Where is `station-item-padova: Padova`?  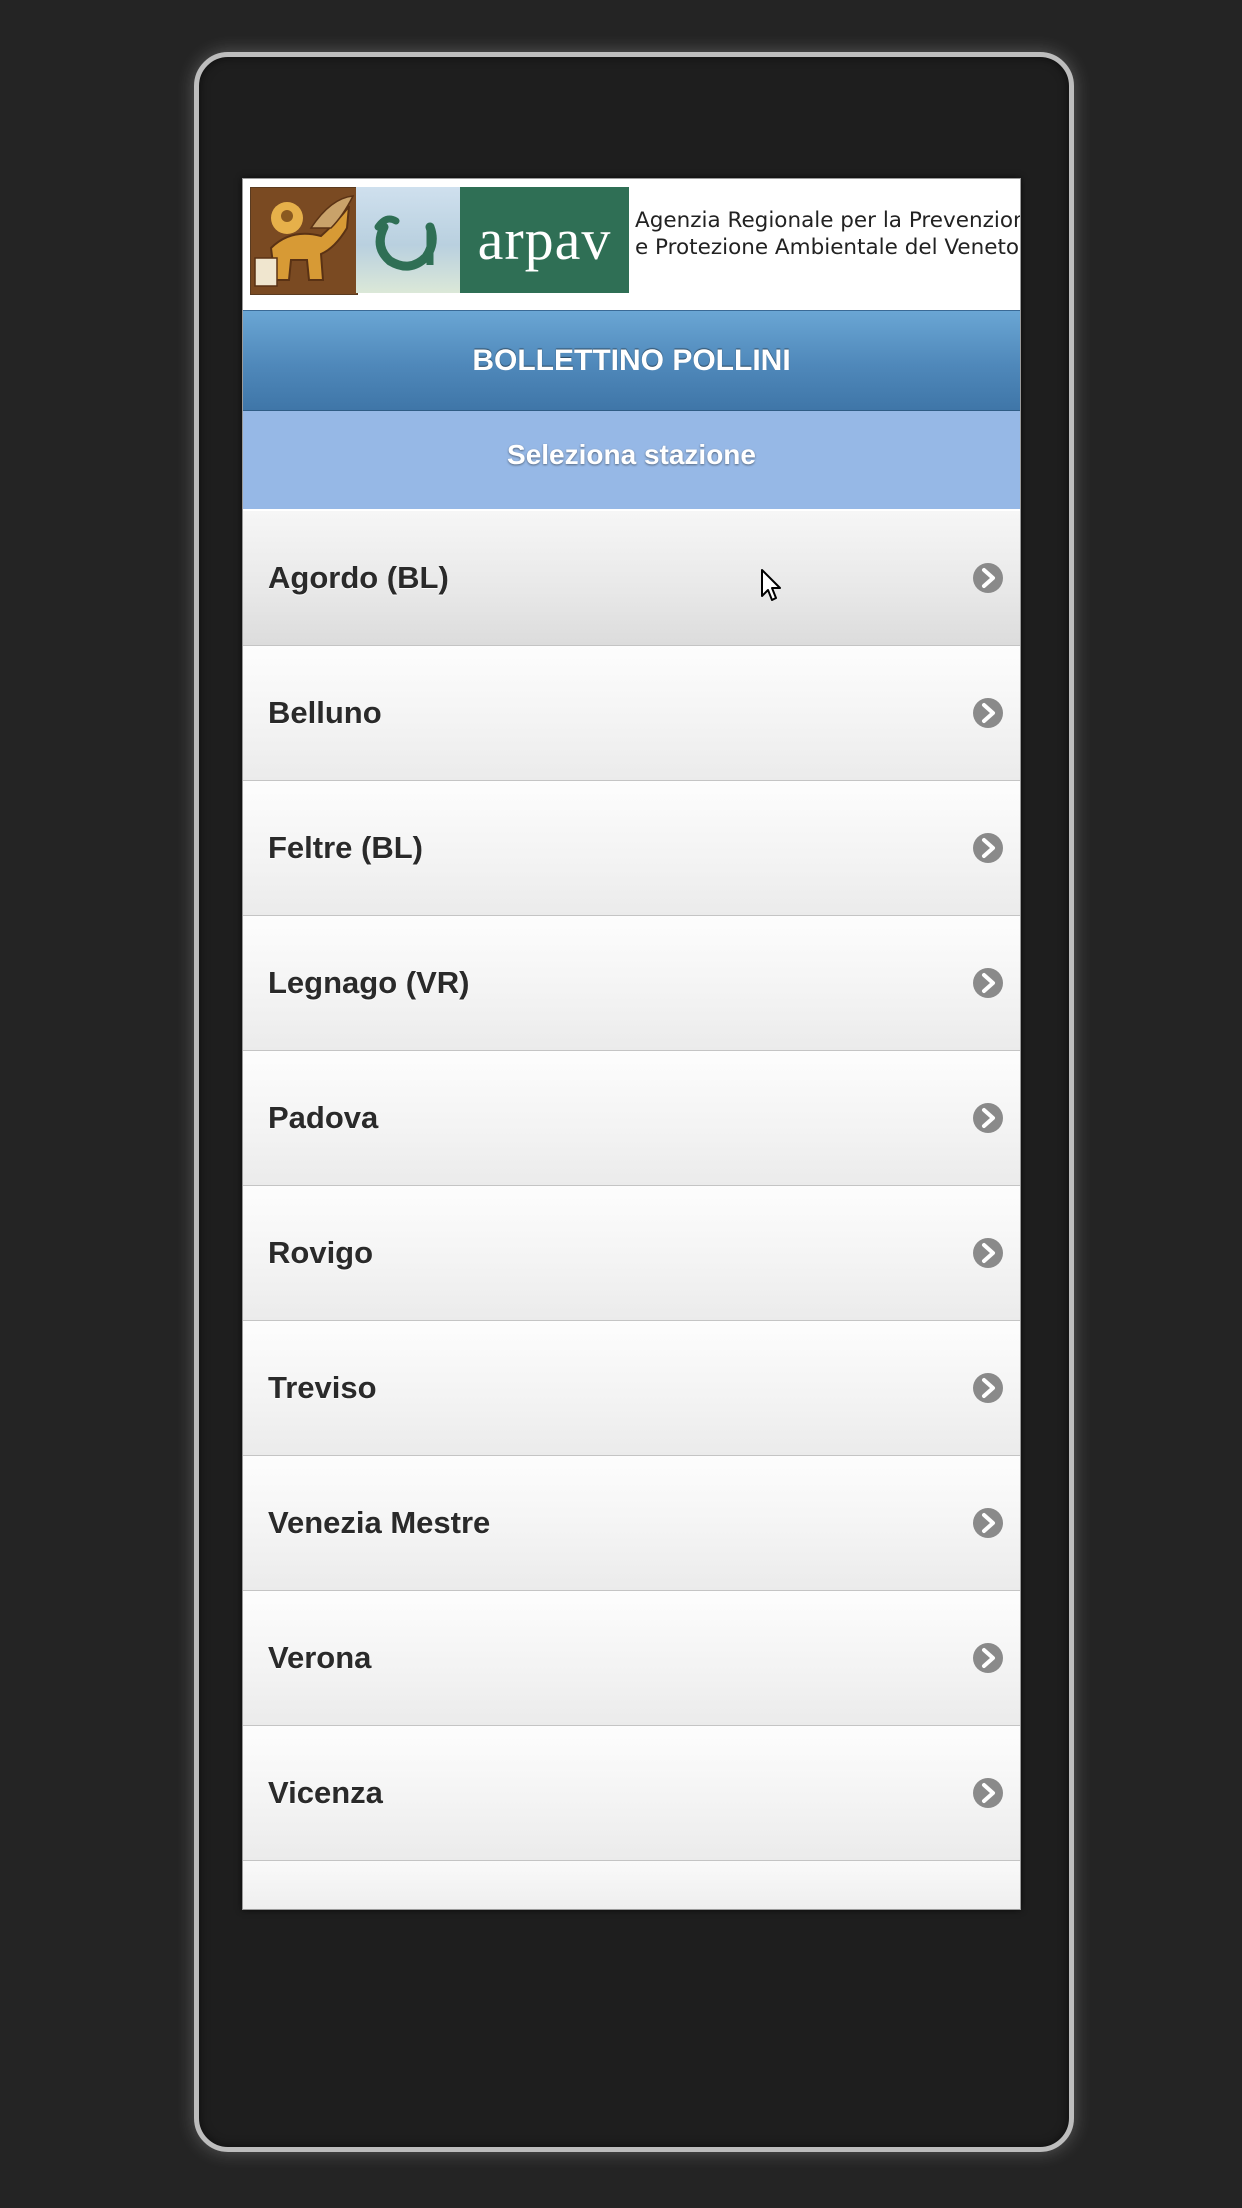 station-item-padova: Padova is located at coordinates (631, 1118).